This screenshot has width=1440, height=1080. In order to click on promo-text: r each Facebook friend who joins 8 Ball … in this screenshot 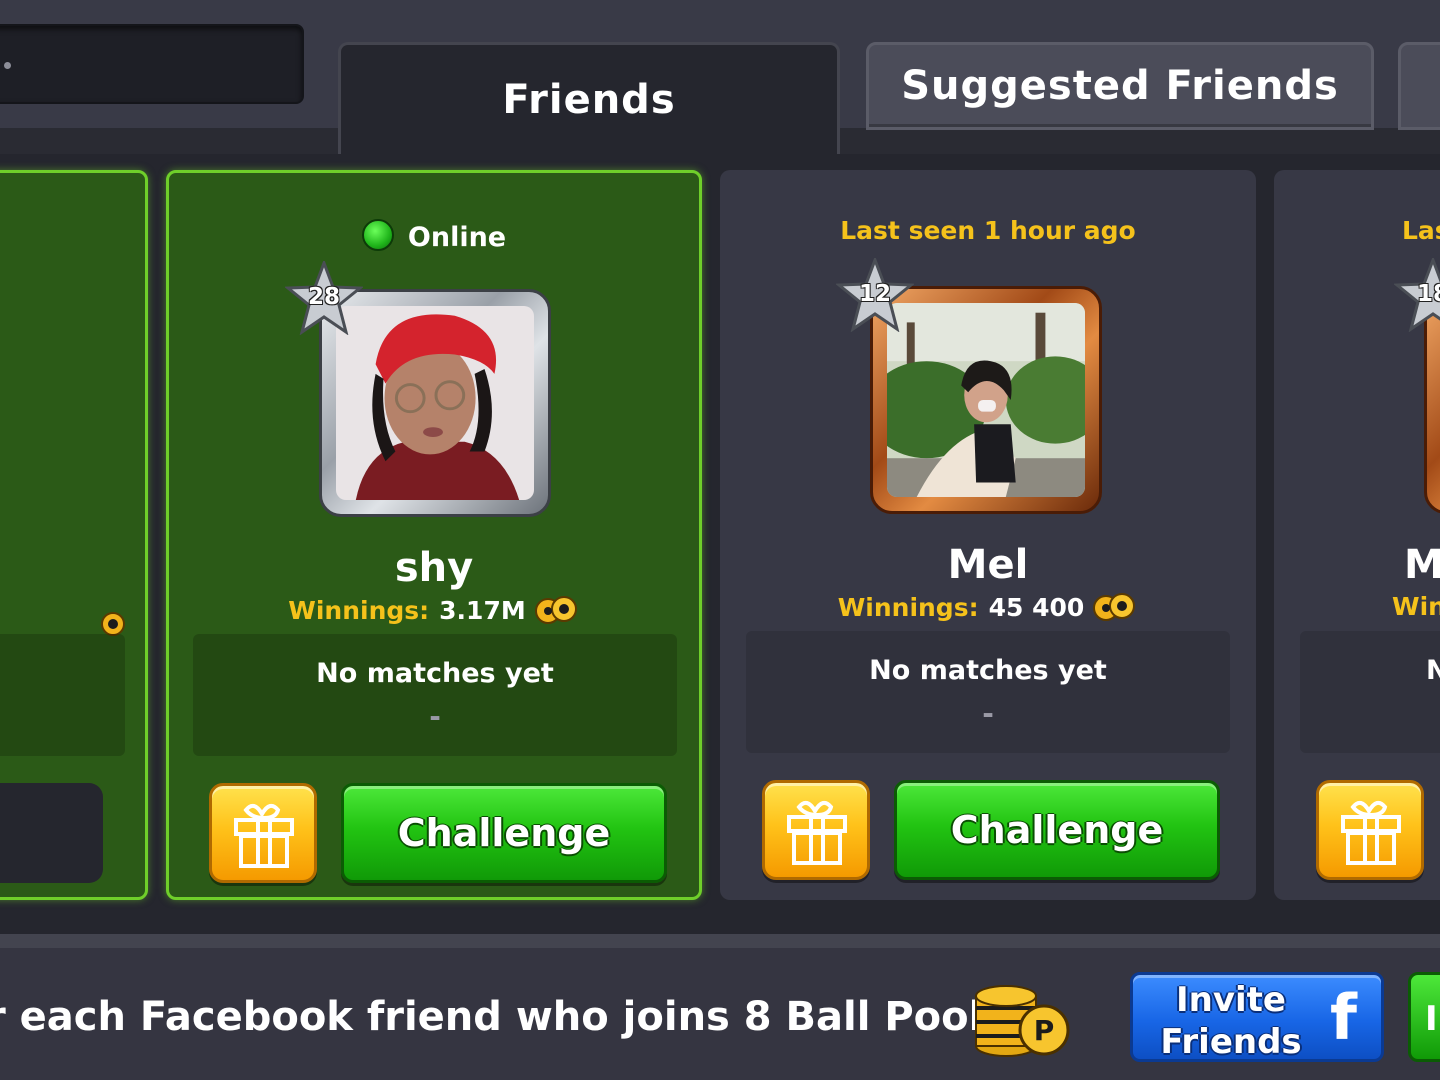, I will do `click(500, 1017)`.